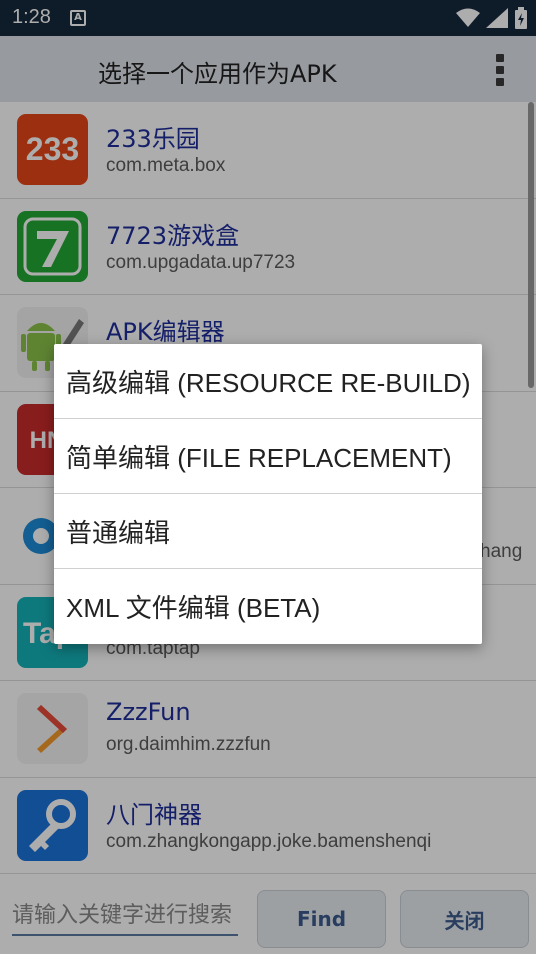 This screenshot has height=954, width=536. I want to click on menu-item-simple-edit: 简单编辑 (FILE REPLACEMENT), so click(268, 456).